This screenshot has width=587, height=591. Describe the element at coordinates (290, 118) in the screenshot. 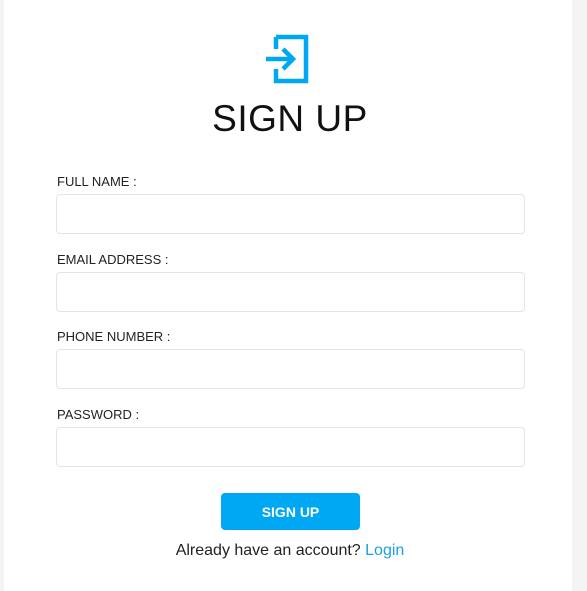

I see `page-title: SIGN UP` at that location.